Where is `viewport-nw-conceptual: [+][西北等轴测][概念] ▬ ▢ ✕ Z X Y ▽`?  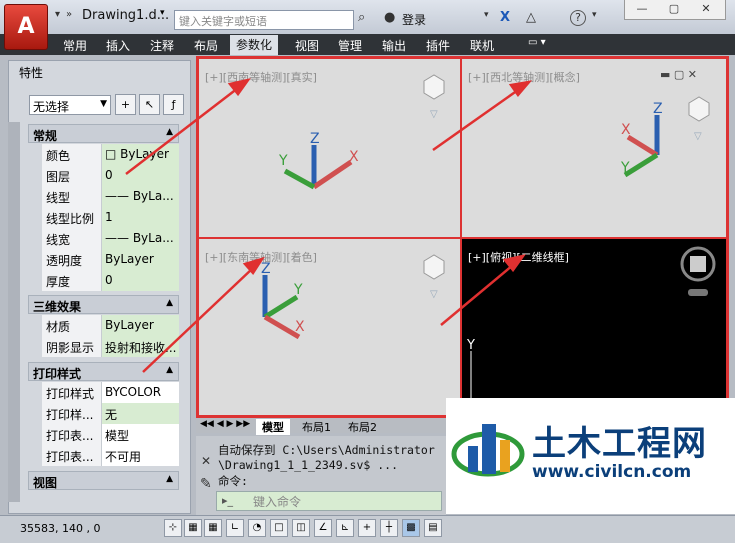
viewport-nw-conceptual: [+][西北等轴测][概念] ▬ ▢ ✕ Z X Y ▽ is located at coordinates (594, 148).